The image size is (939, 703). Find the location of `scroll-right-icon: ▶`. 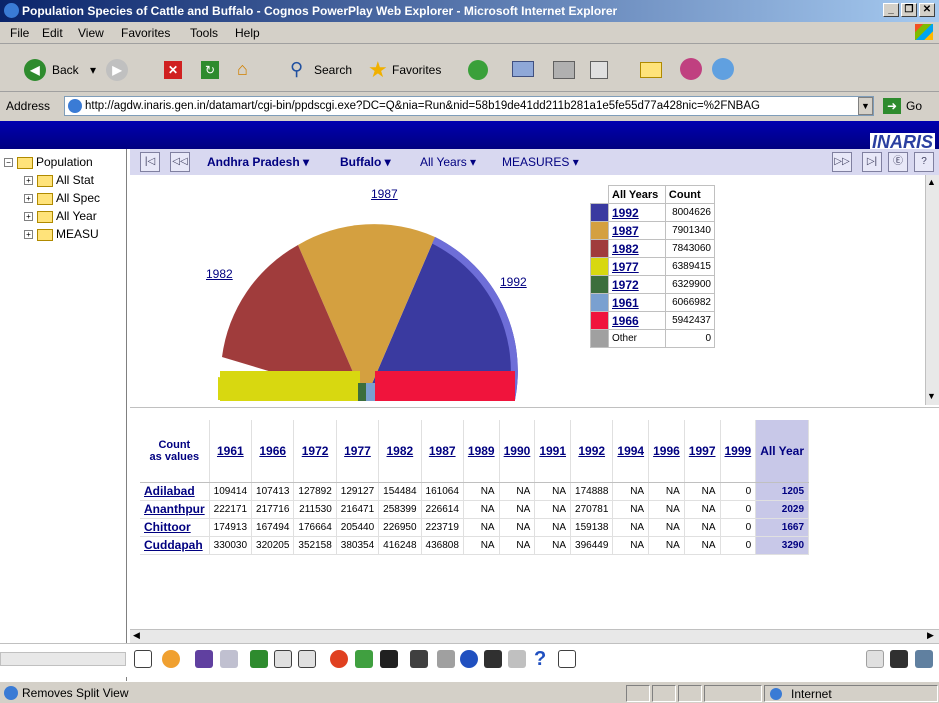

scroll-right-icon: ▶ is located at coordinates (930, 635).